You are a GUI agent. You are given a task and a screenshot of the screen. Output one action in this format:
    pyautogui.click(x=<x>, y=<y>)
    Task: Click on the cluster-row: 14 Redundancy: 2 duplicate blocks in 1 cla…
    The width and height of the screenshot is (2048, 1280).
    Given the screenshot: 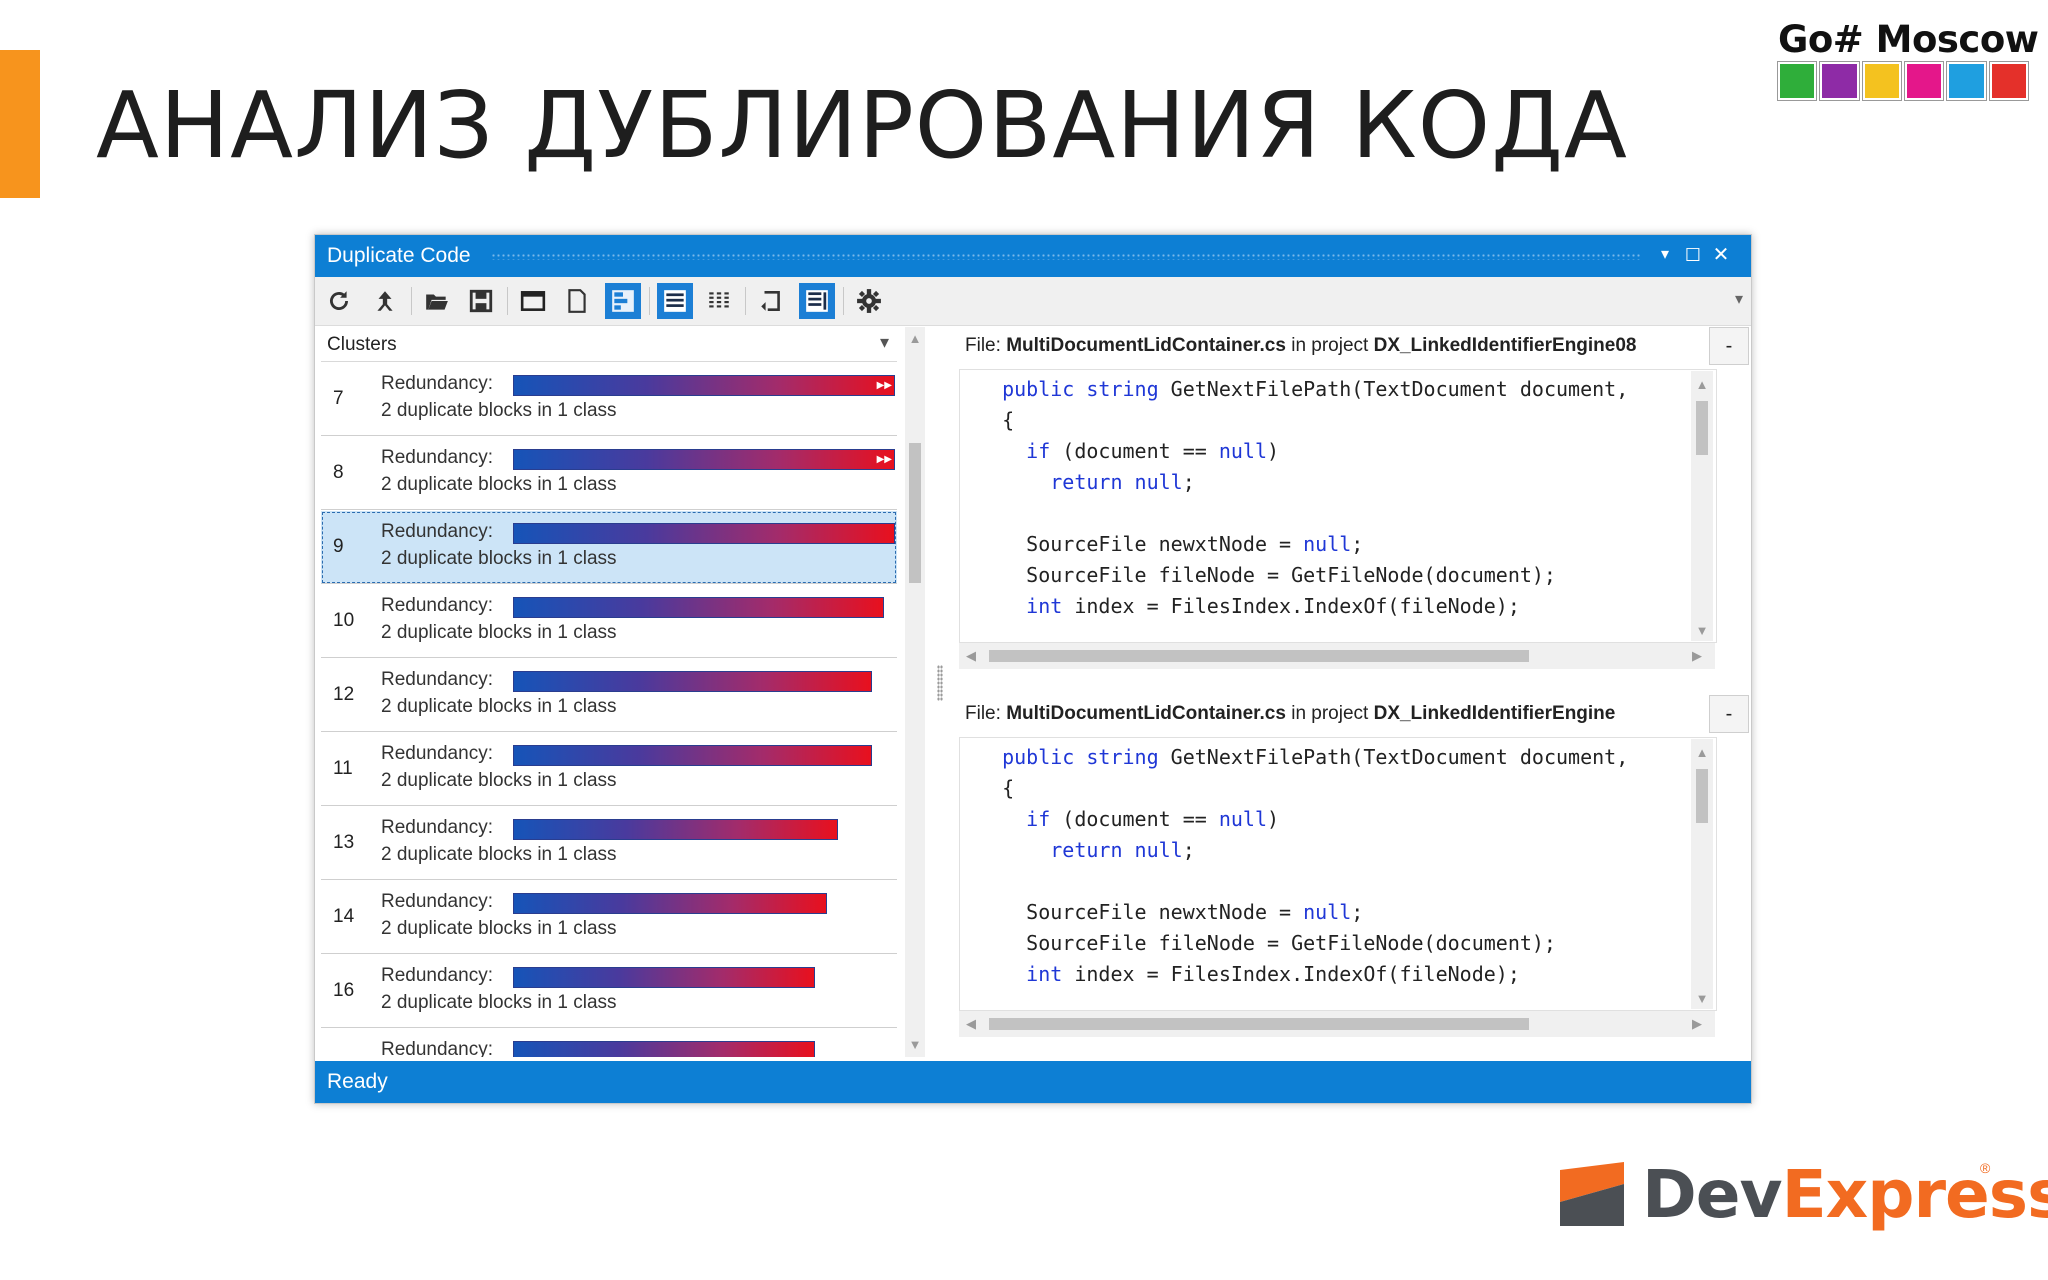 What is the action you would take?
    pyautogui.click(x=609, y=917)
    